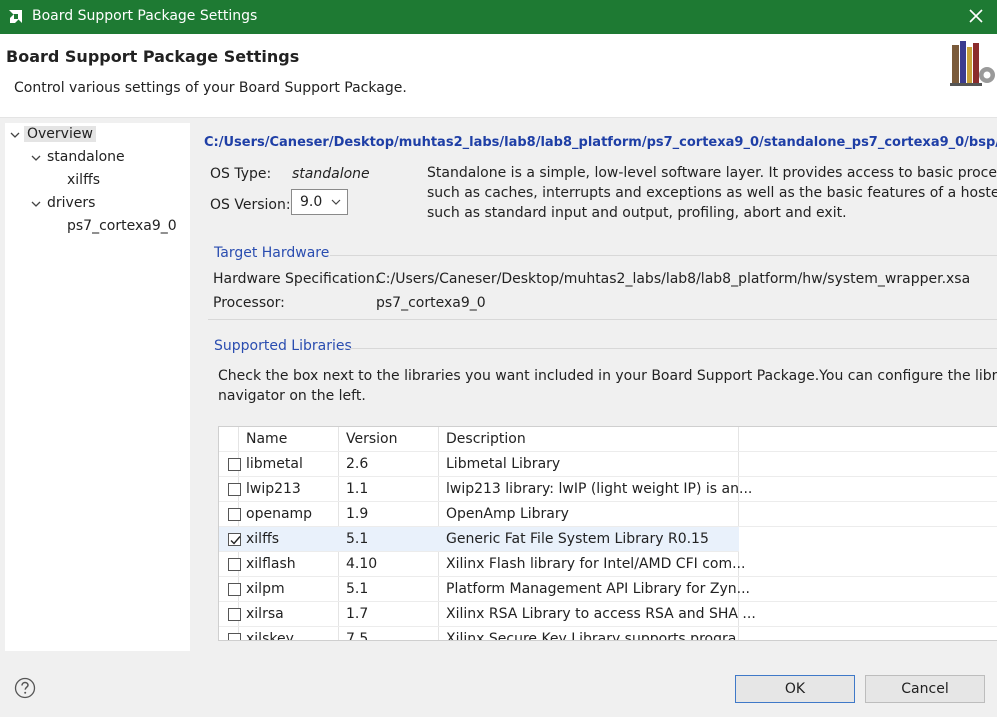  Describe the element at coordinates (272, 253) in the screenshot. I see `target-hardware-title: Target Hardware` at that location.